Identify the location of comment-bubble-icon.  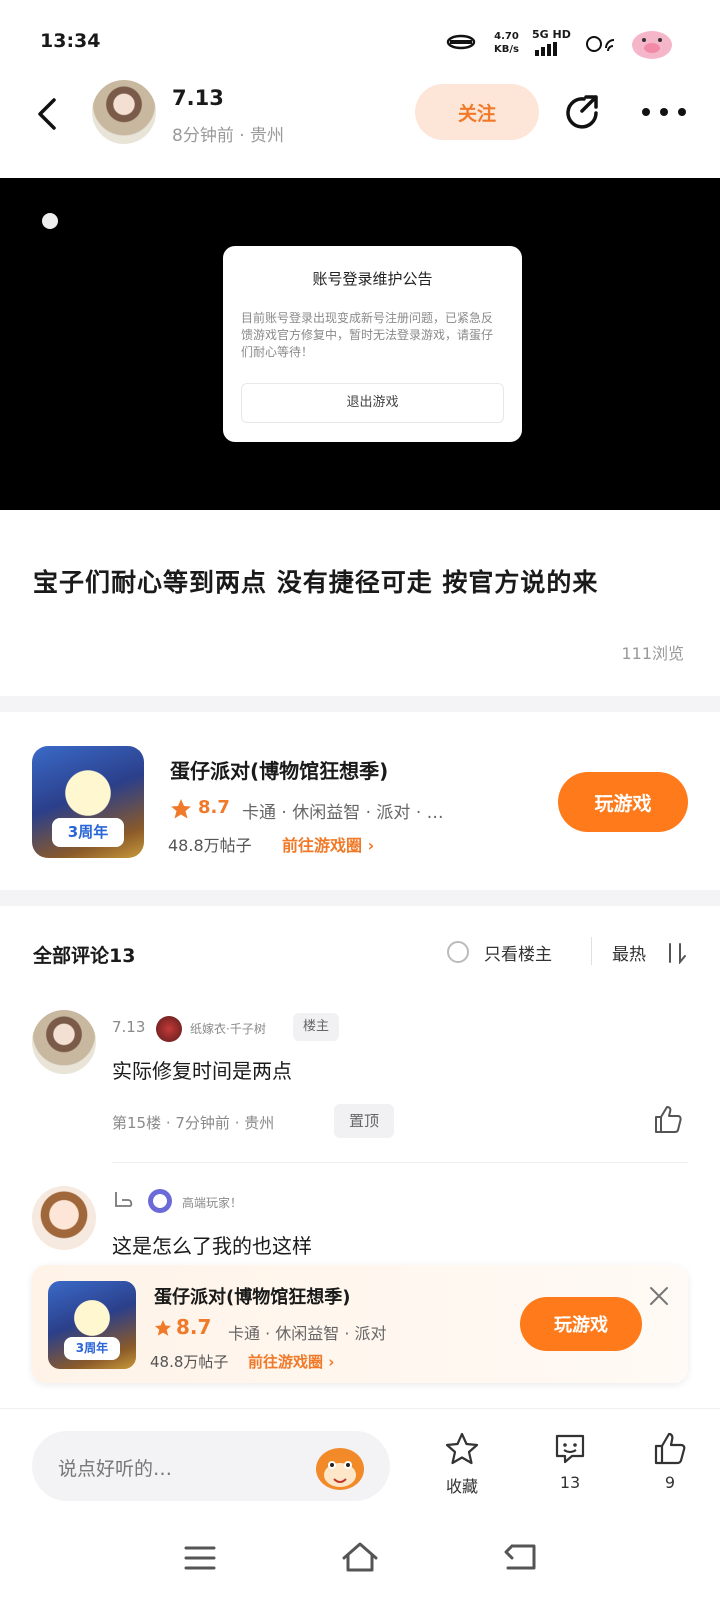
(570, 1449).